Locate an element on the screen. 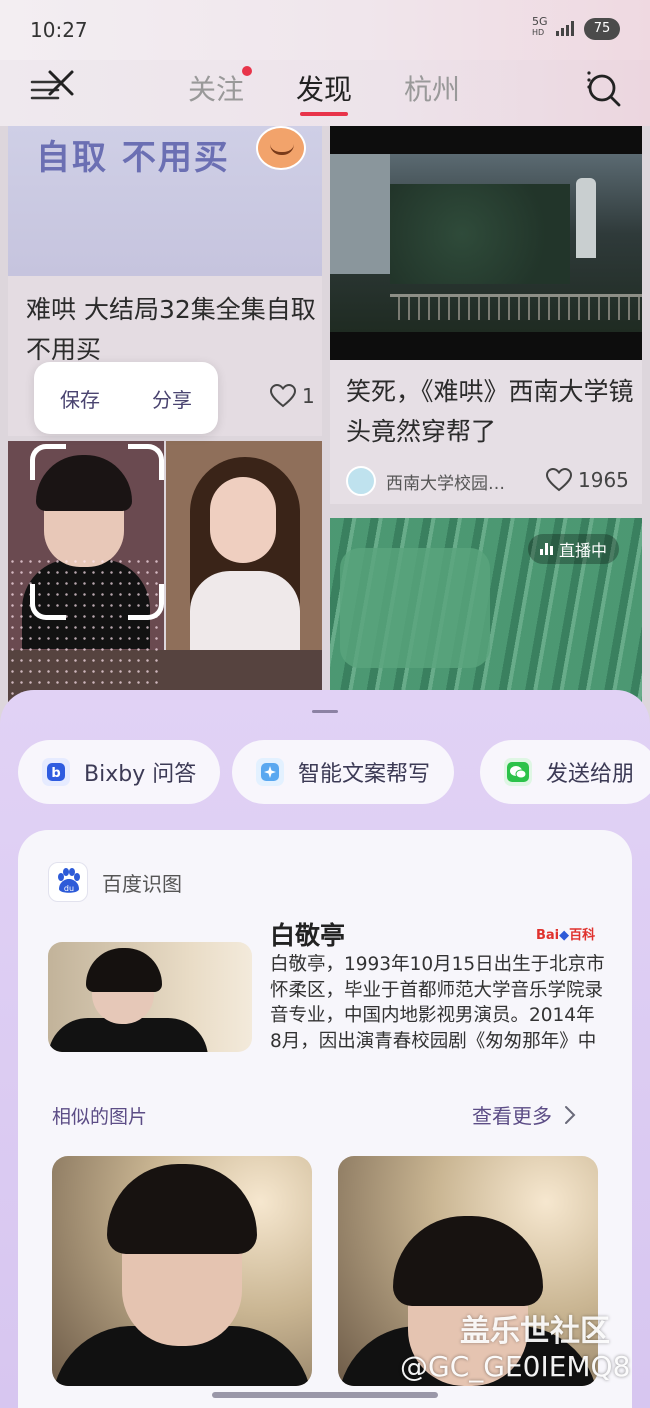 The height and width of the screenshot is (1408, 650). feed-card-right: 笑死，《难哄》西南大学镜头竟然穿帮了 西南大学校园… 1965 is located at coordinates (486, 315).